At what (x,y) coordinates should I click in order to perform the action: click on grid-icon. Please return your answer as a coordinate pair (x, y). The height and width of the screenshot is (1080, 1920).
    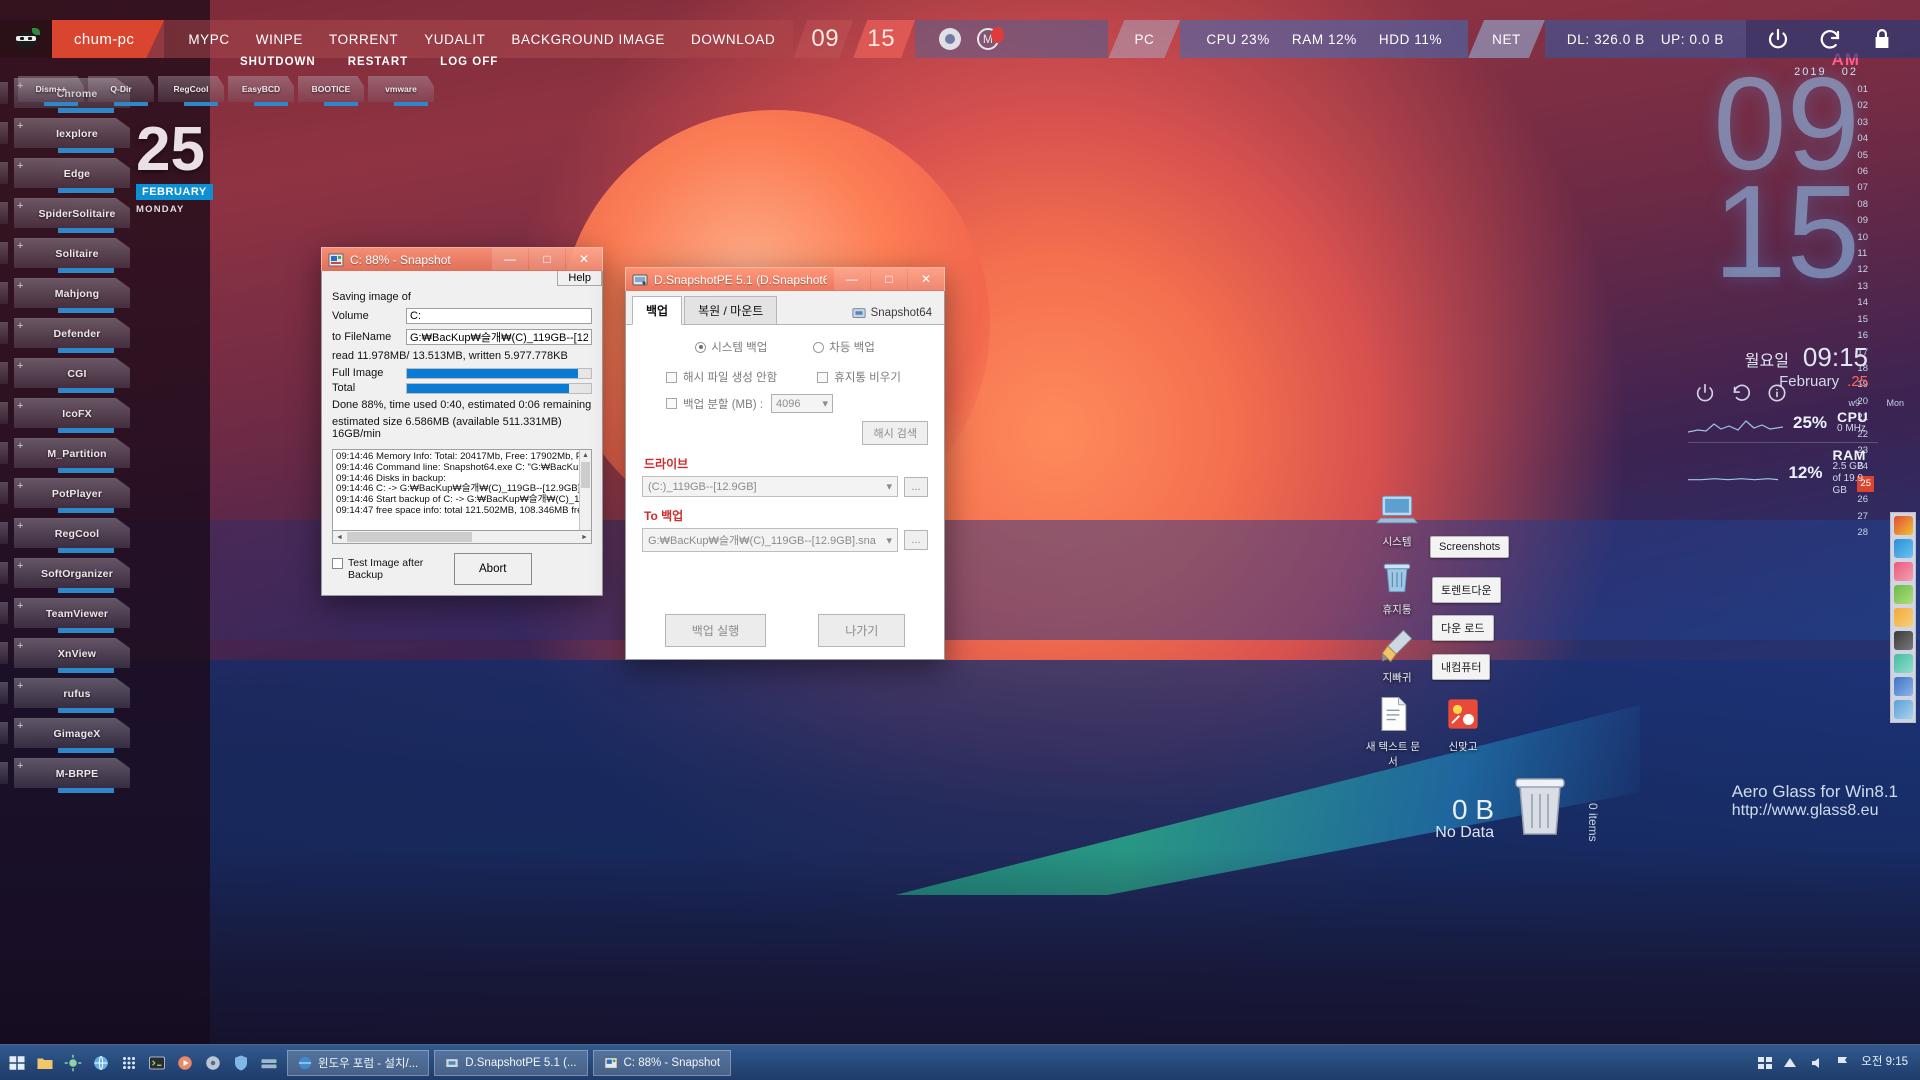
    Looking at the image, I should click on (129, 1063).